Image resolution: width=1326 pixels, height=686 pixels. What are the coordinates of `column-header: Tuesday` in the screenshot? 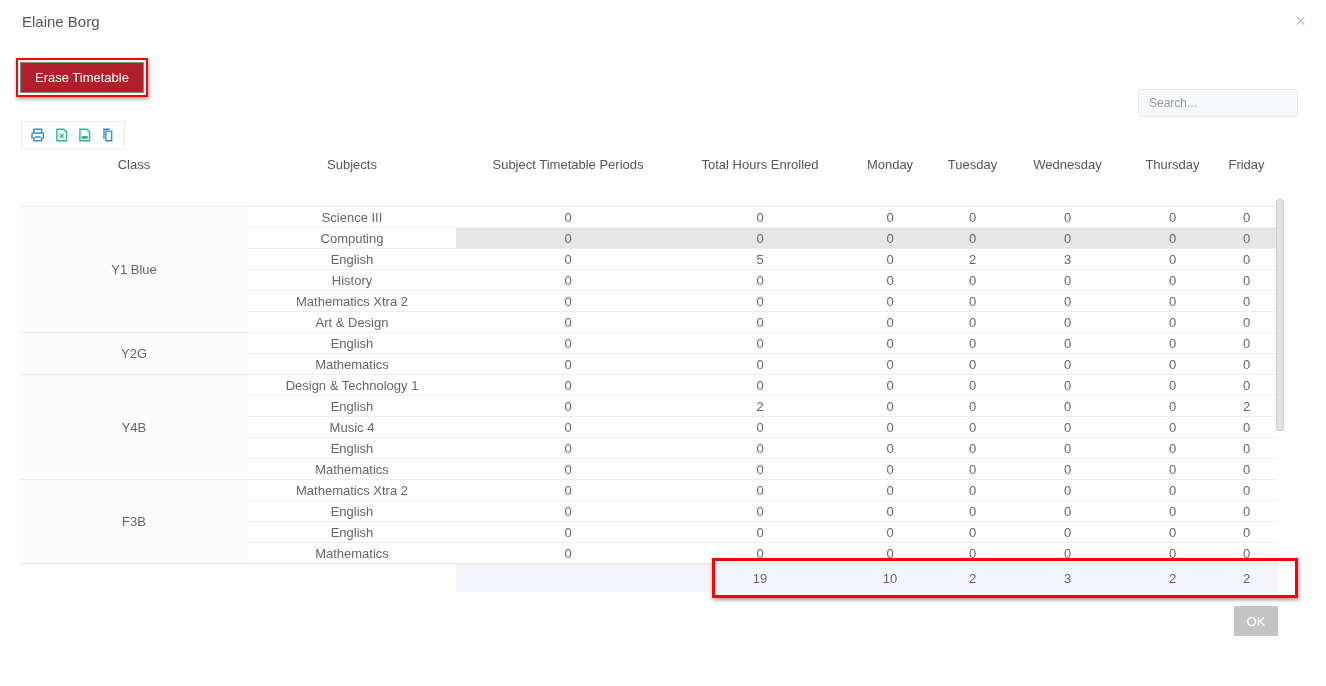 It's located at (972, 164).